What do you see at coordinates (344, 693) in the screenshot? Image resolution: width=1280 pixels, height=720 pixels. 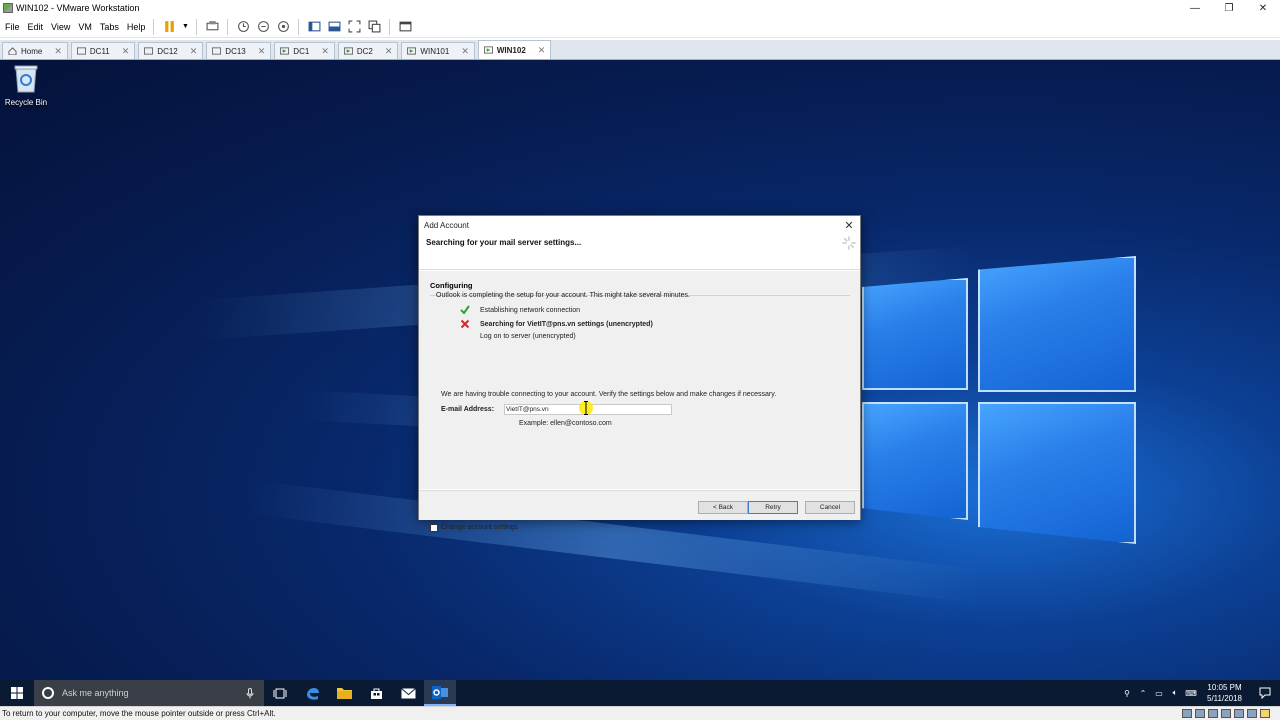 I see `file-explorer-icon` at bounding box center [344, 693].